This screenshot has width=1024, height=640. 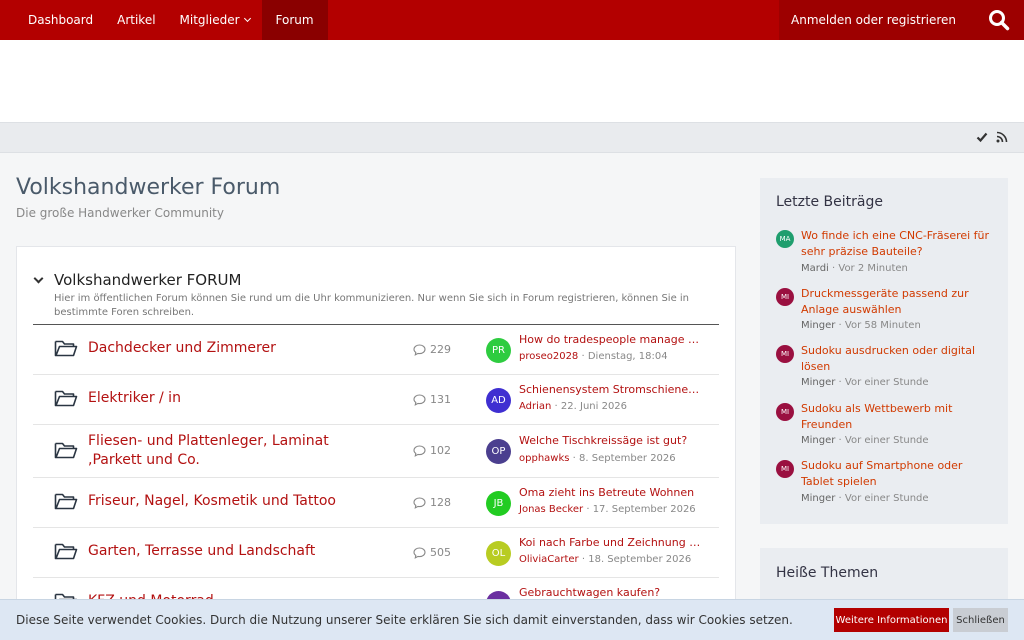 What do you see at coordinates (147, 280) in the screenshot?
I see `category-title: Volkshandwerker FORUM` at bounding box center [147, 280].